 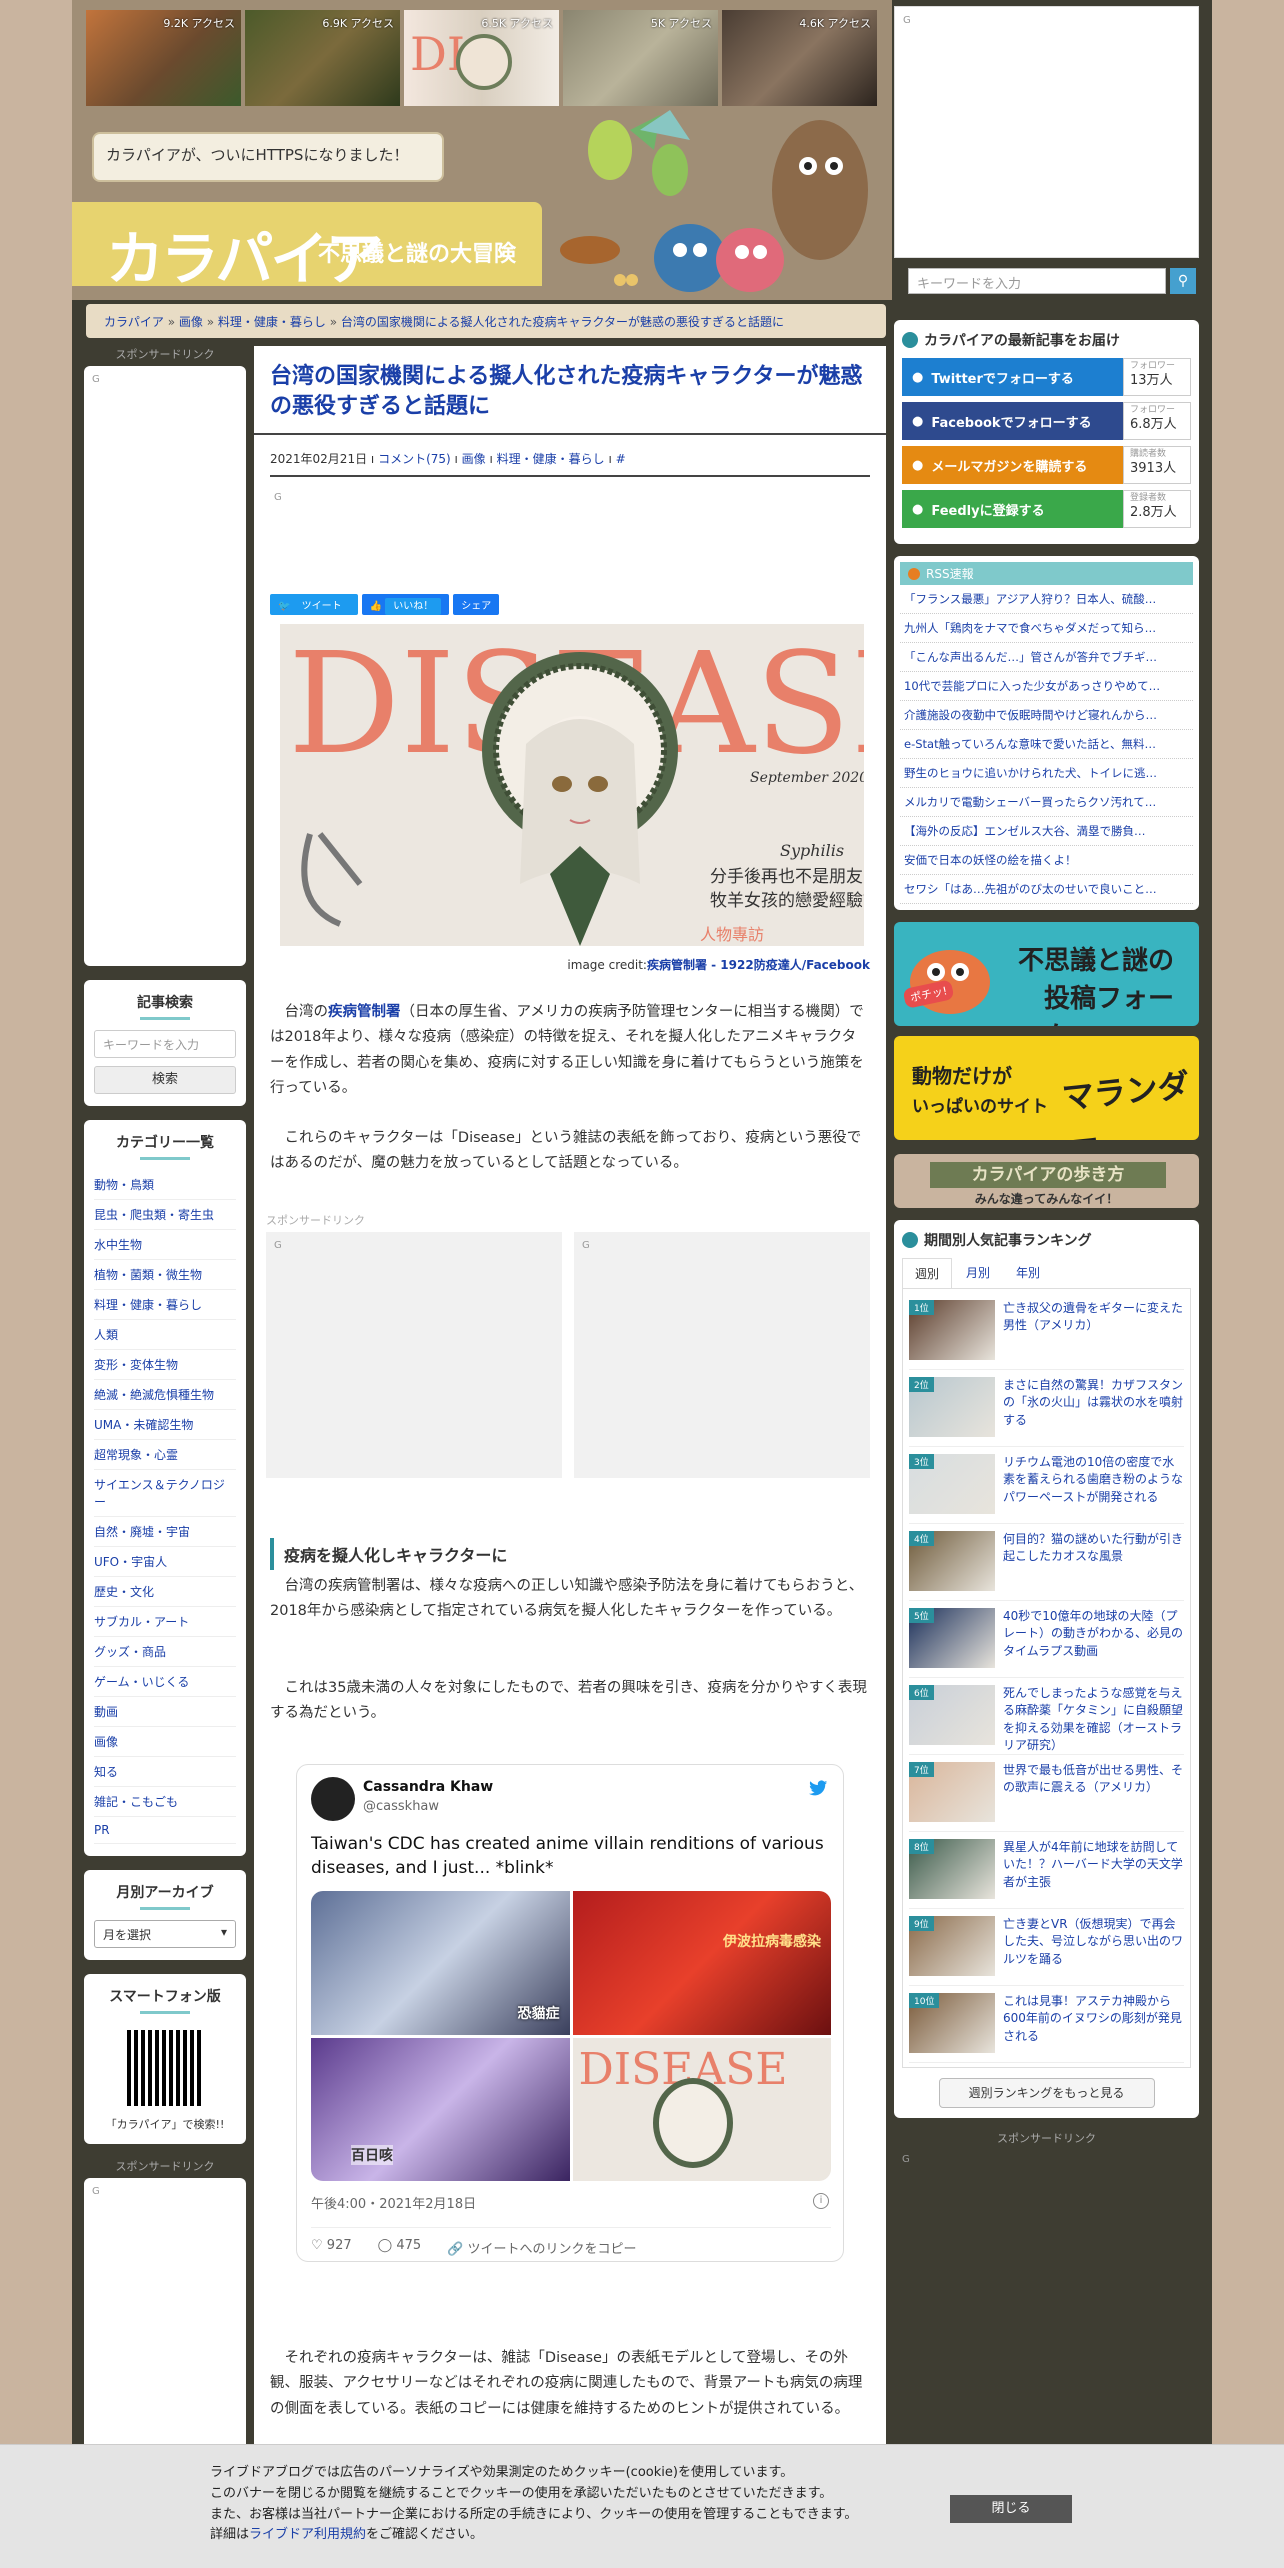 What do you see at coordinates (322, 58) in the screenshot?
I see `popular-thumb: 6.9K アクセス` at bounding box center [322, 58].